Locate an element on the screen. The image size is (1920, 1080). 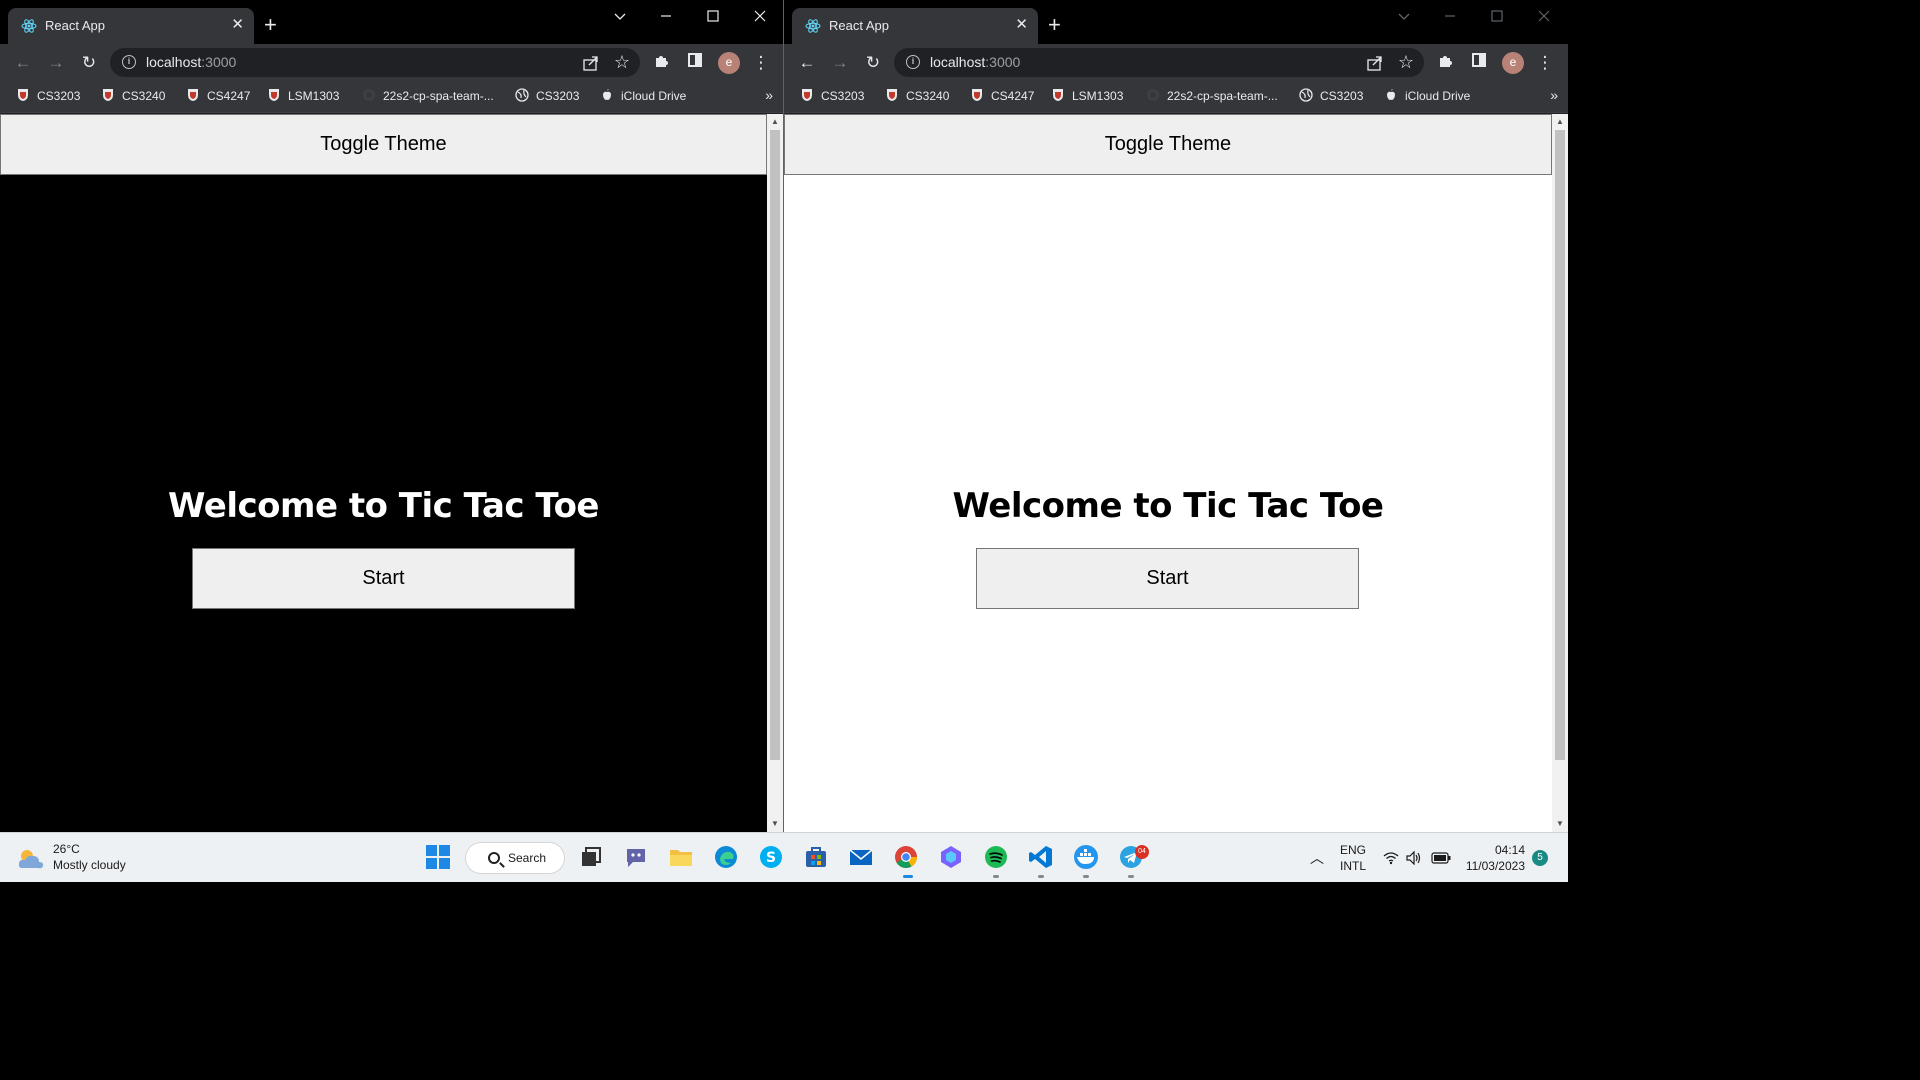
store-icon is located at coordinates (816, 857).